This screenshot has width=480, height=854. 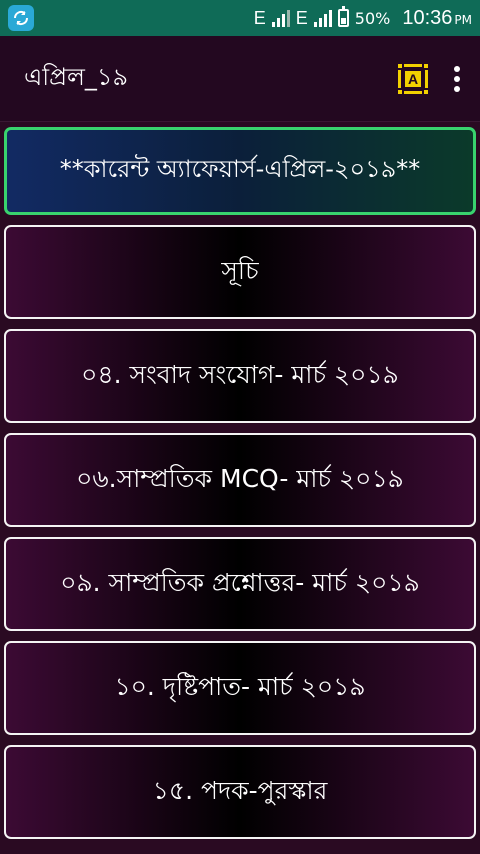 What do you see at coordinates (240, 79) in the screenshot?
I see `app-bar: এপ্রিল_১৯ A` at bounding box center [240, 79].